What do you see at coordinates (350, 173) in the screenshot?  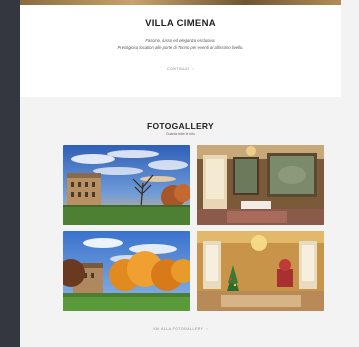 I see `right-margin` at bounding box center [350, 173].